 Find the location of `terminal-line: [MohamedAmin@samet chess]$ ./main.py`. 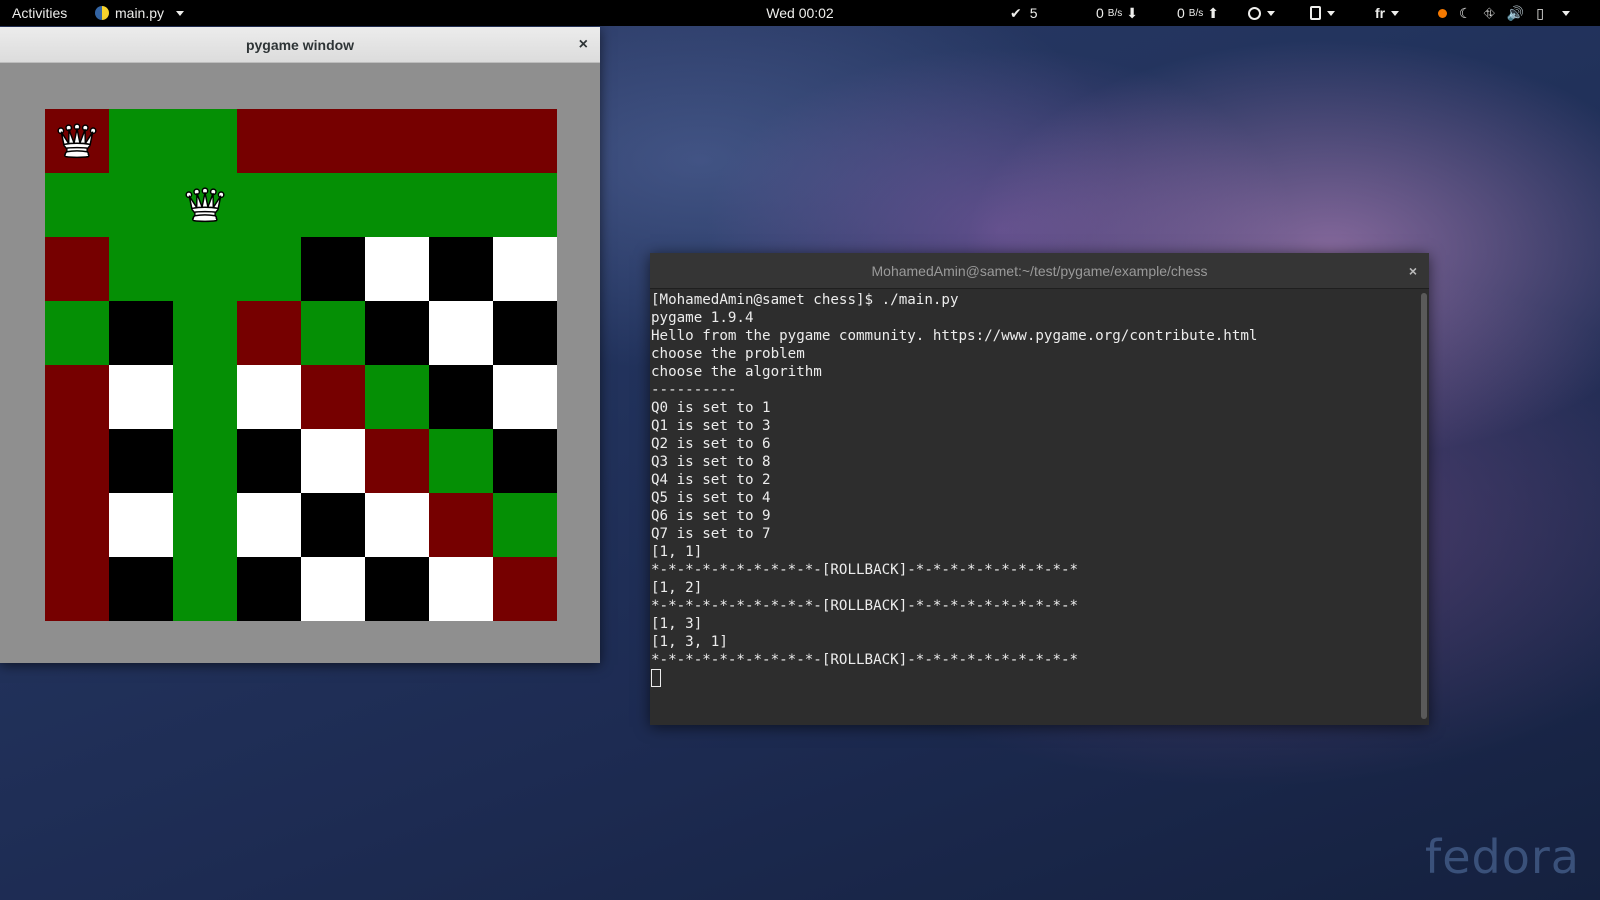

terminal-line: [MohamedAmin@samet chess]$ ./main.py is located at coordinates (805, 300).